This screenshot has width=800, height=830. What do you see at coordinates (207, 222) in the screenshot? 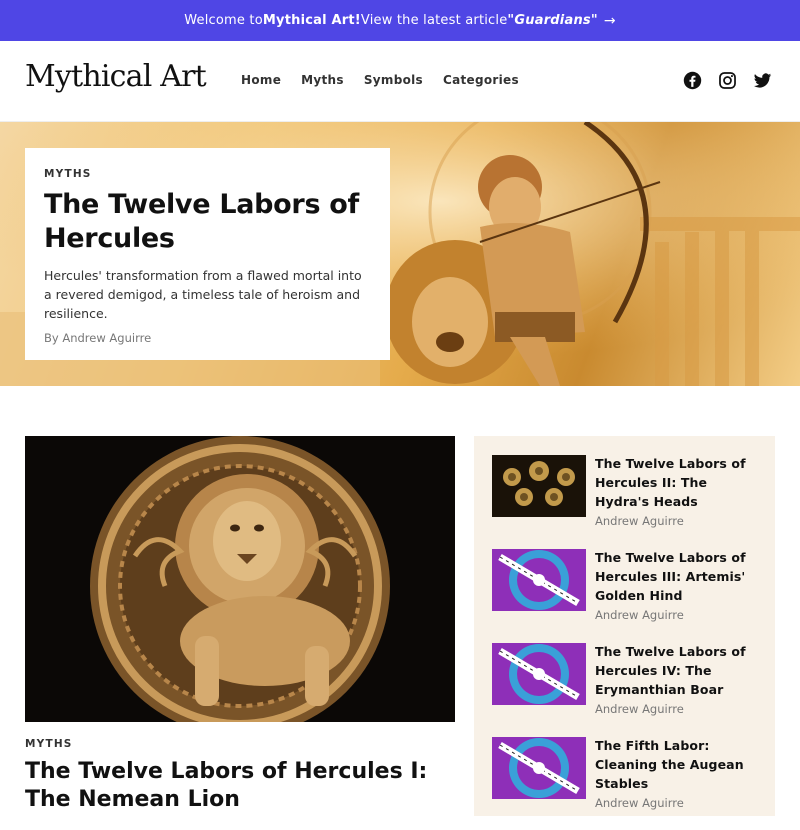
I see `hero-title: The Twelve Labors of Hercules` at bounding box center [207, 222].